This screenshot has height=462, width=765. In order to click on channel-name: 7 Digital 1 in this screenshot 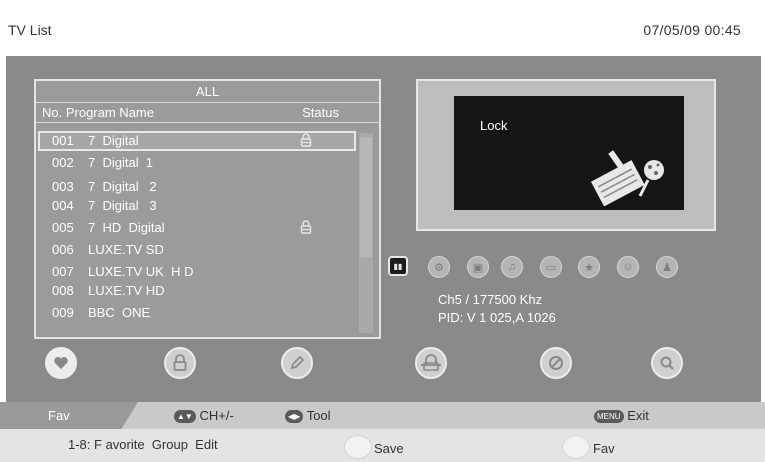, I will do `click(121, 162)`.